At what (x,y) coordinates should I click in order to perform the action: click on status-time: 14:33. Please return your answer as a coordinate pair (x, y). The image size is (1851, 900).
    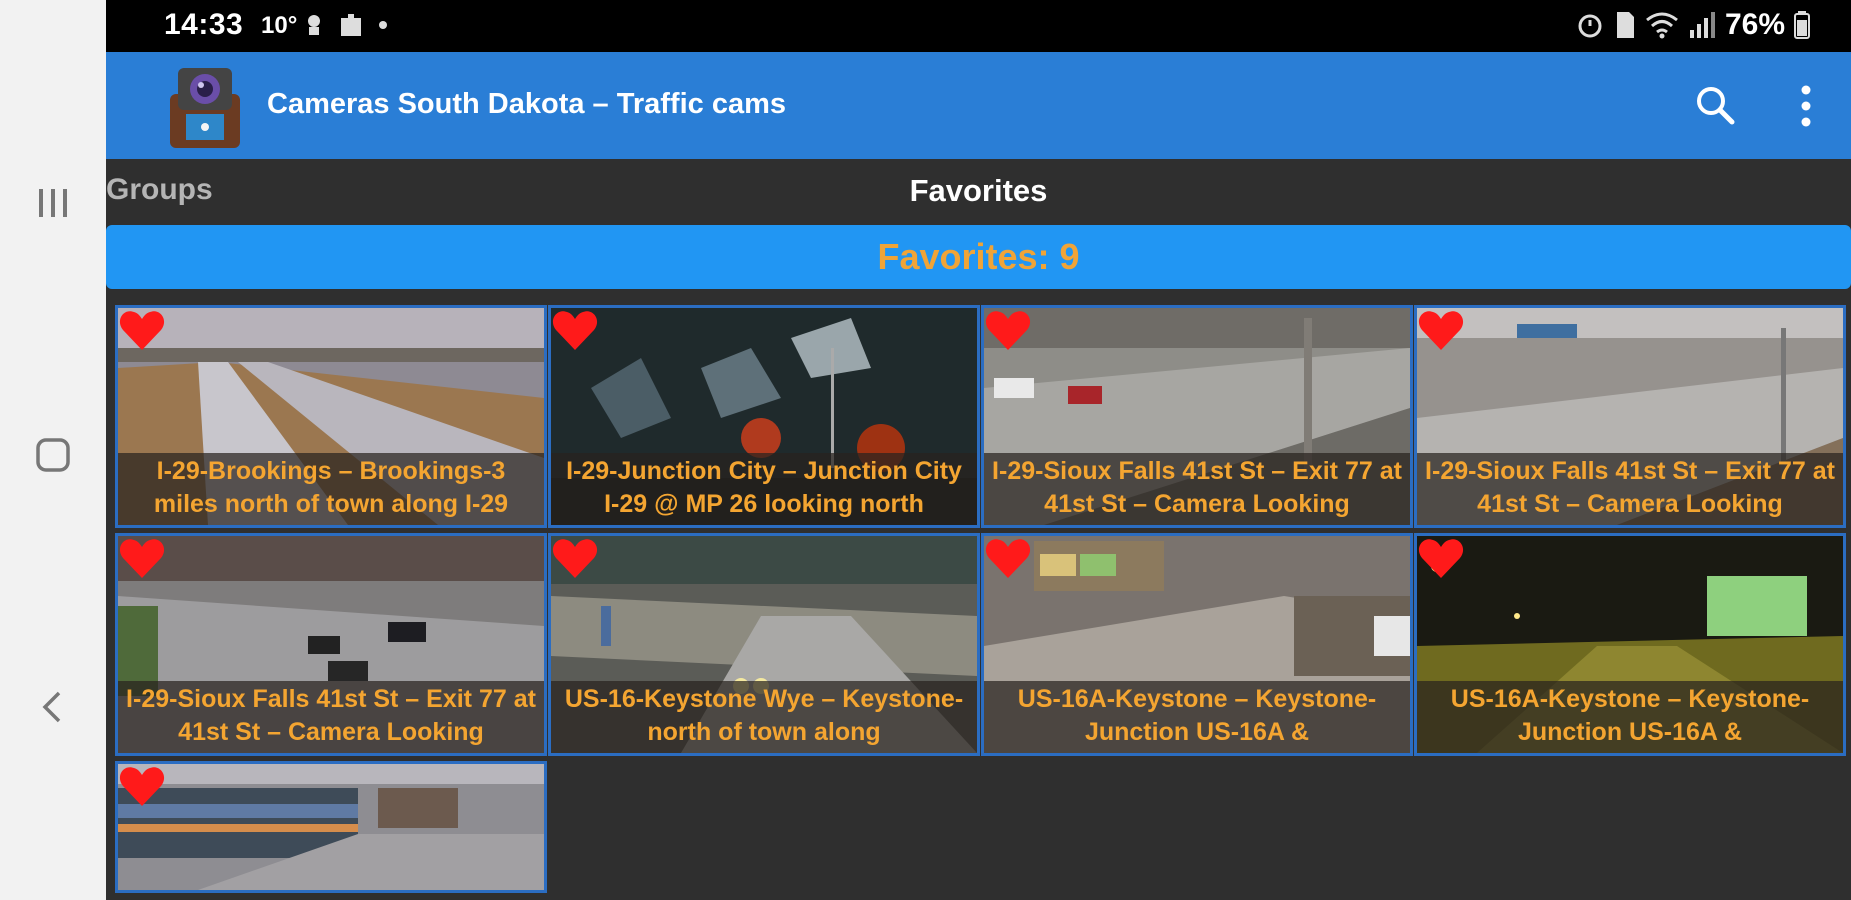
    Looking at the image, I should click on (204, 24).